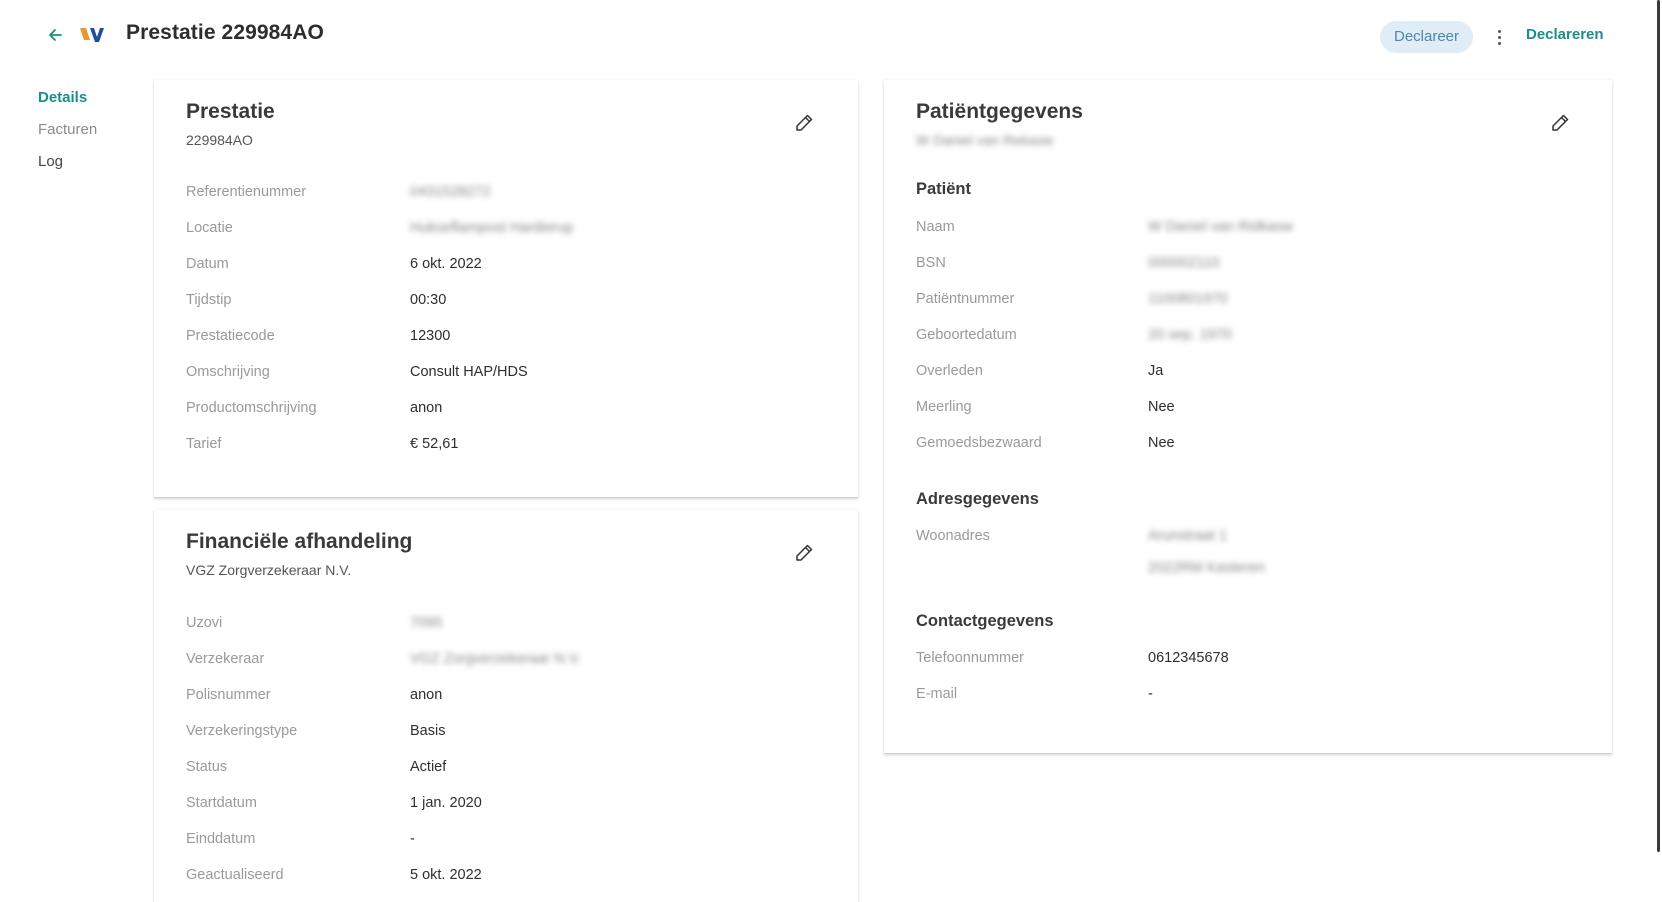  What do you see at coordinates (230, 111) in the screenshot?
I see `prestatie-card-title: Prestatie` at bounding box center [230, 111].